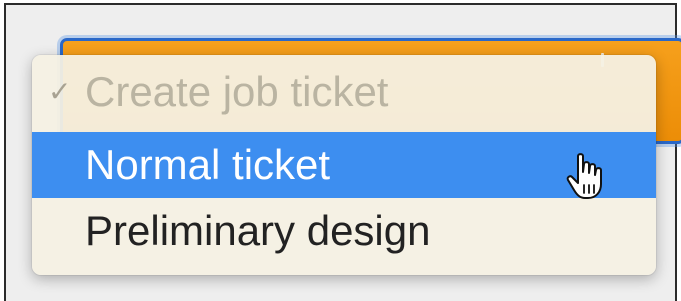 This screenshot has width=681, height=301. Describe the element at coordinates (237, 91) in the screenshot. I see `menu-item-label: Create job ticket` at that location.